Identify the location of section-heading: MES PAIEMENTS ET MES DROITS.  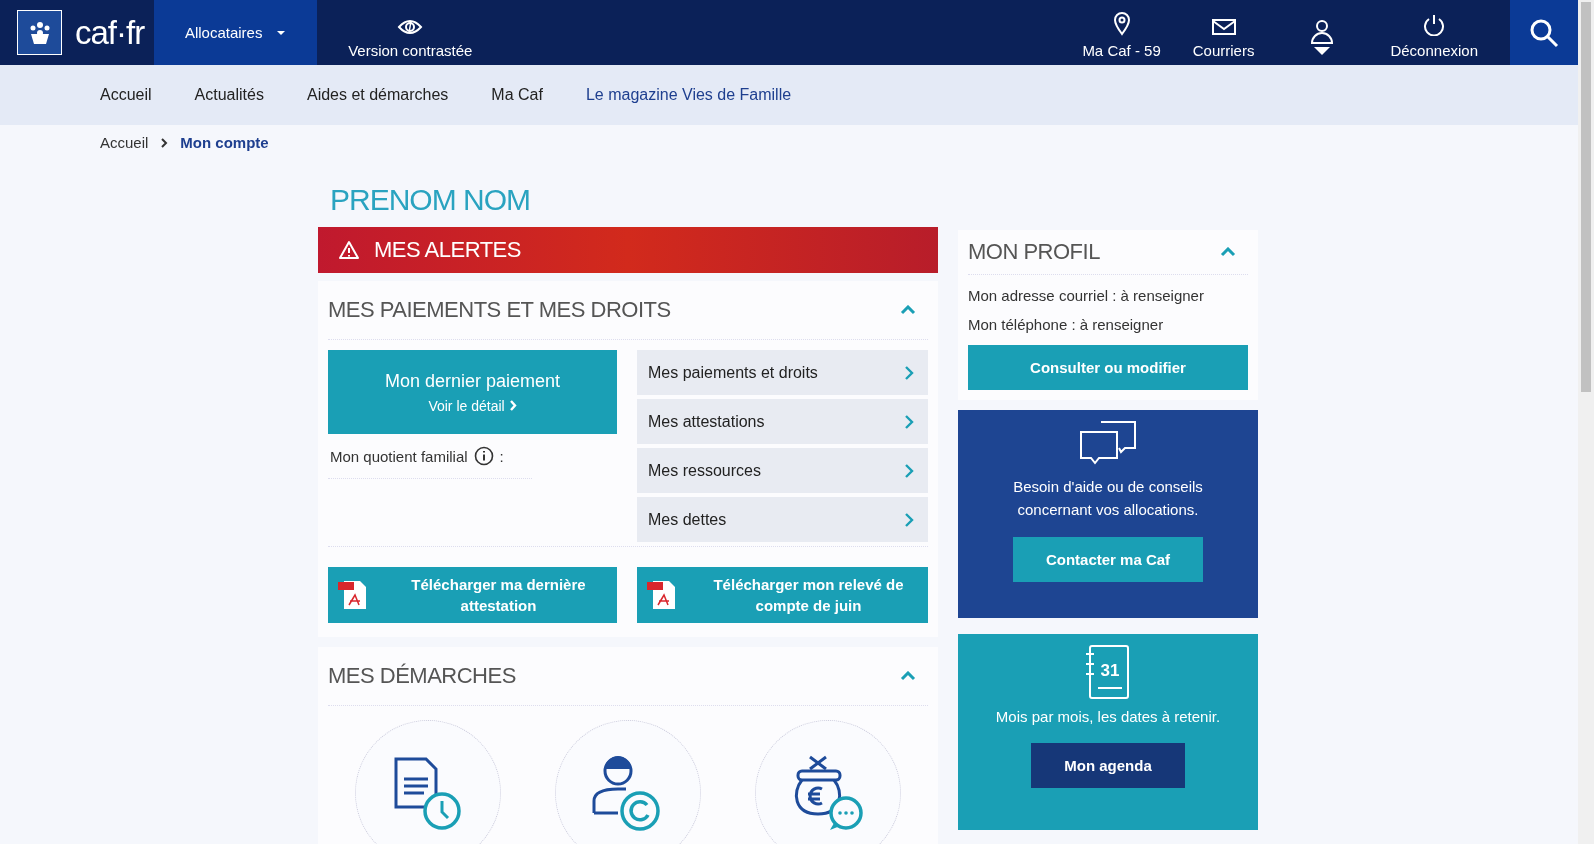
(499, 310).